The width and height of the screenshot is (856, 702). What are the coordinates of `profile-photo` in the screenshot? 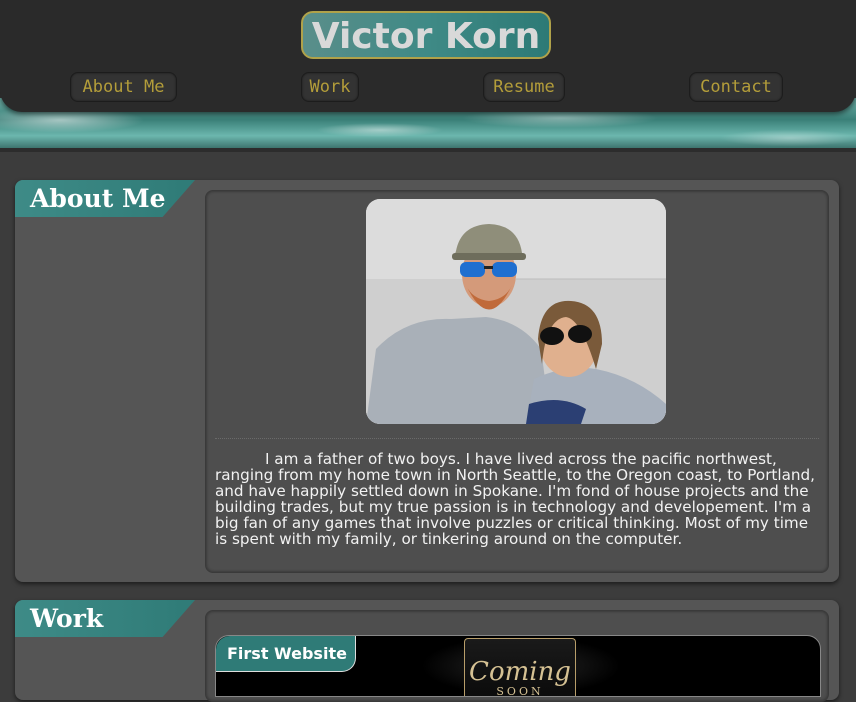 It's located at (516, 311).